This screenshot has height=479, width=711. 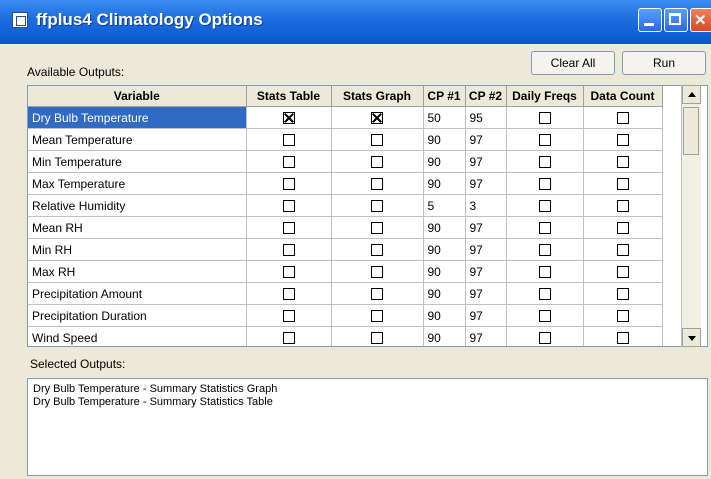 I want to click on variable-cell: Min Temperature, so click(x=137, y=161).